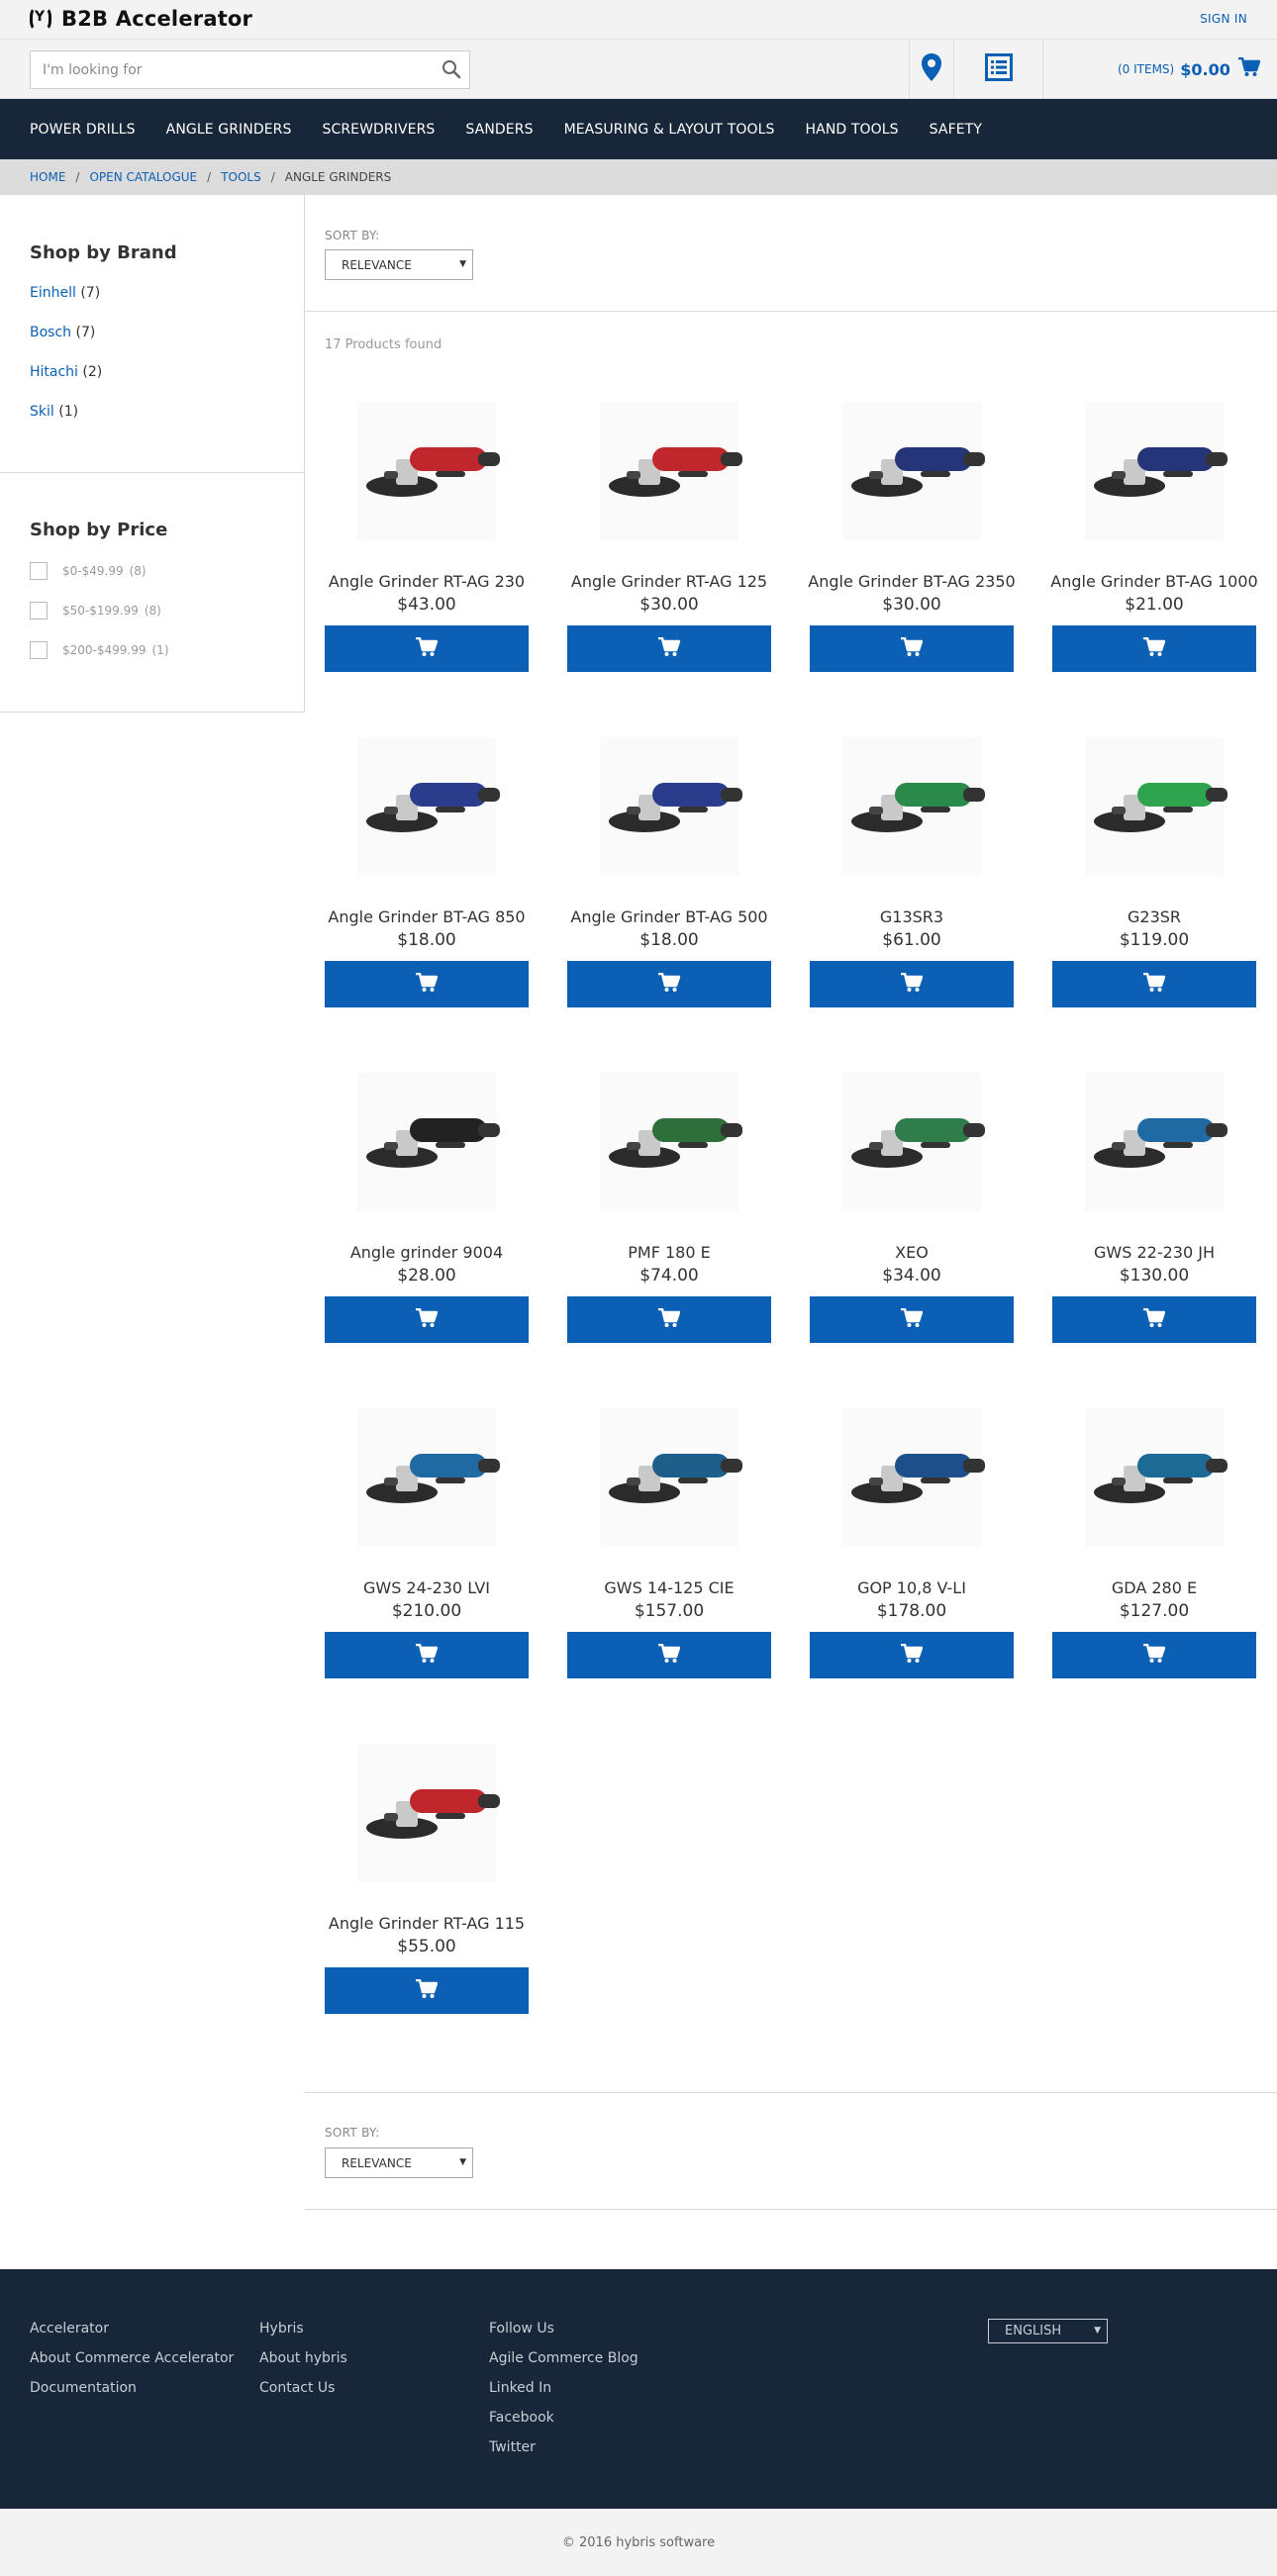 The width and height of the screenshot is (1277, 2576). What do you see at coordinates (427, 581) in the screenshot?
I see `product-name: Angle Grinder RT-AG 230` at bounding box center [427, 581].